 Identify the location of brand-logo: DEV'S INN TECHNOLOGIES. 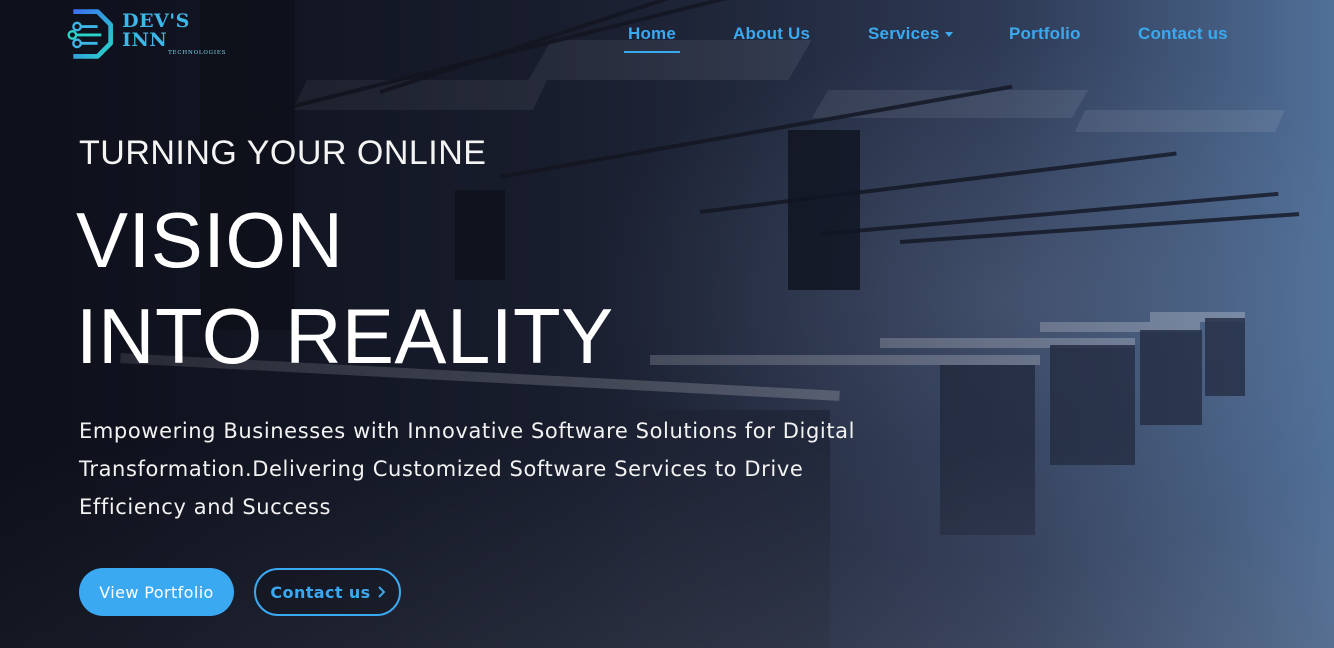
(149, 34).